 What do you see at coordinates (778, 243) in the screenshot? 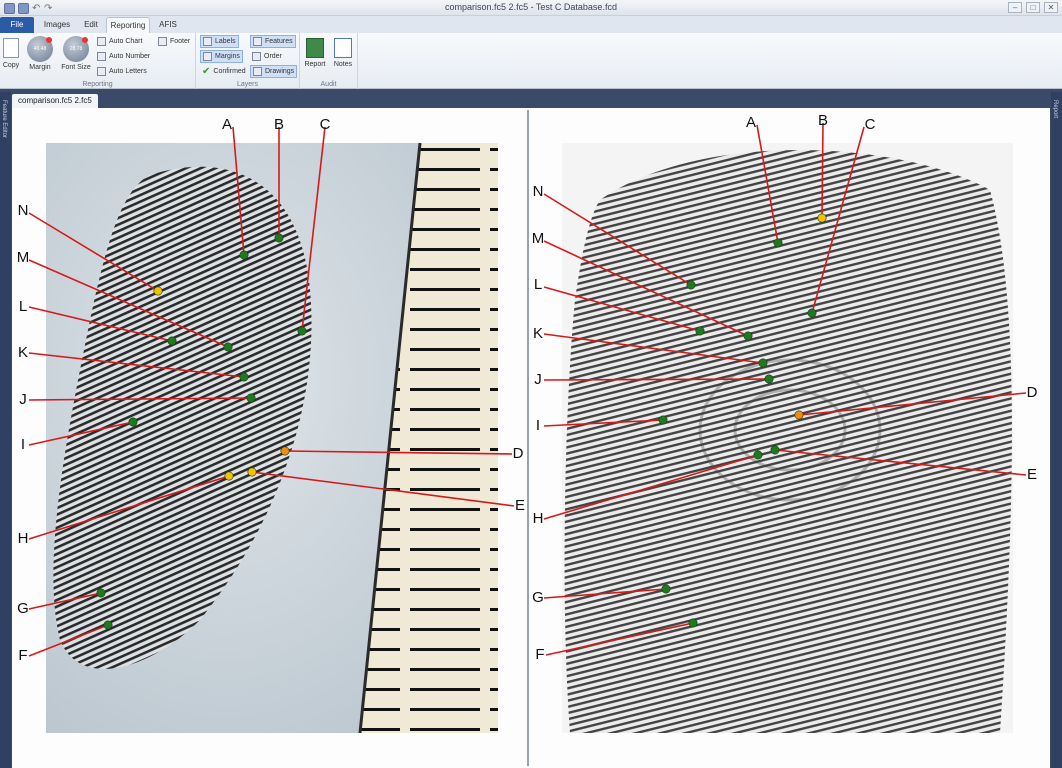
I see `right-marker-point-a` at bounding box center [778, 243].